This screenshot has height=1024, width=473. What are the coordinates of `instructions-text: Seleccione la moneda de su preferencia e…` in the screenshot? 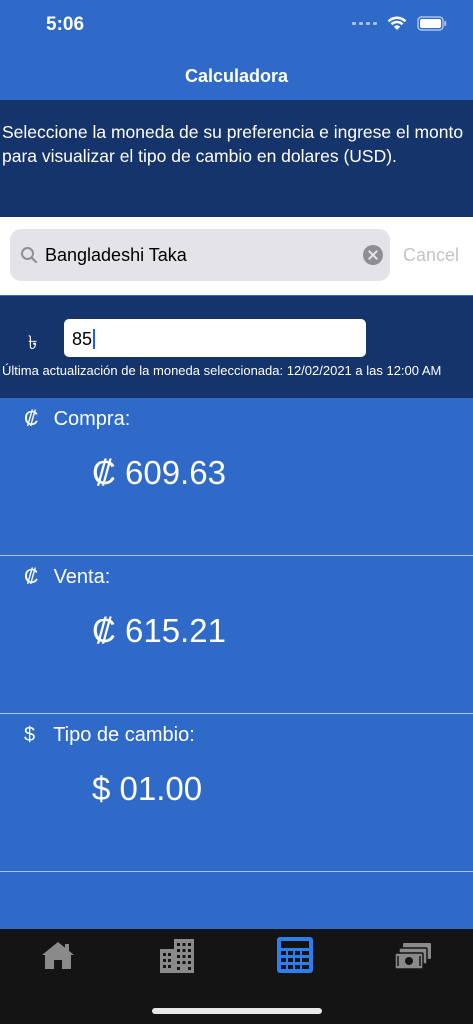 It's located at (233, 144).